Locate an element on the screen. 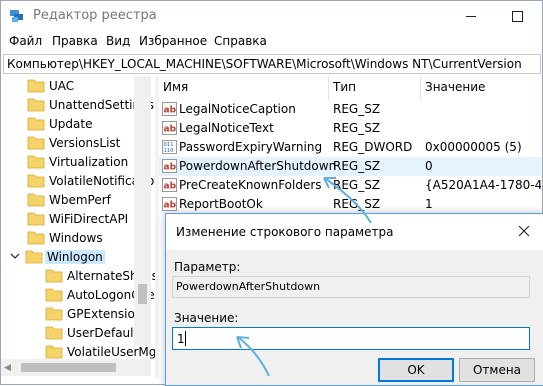 This screenshot has height=386, width=543. value-name: LegalNoticeText is located at coordinates (226, 128).